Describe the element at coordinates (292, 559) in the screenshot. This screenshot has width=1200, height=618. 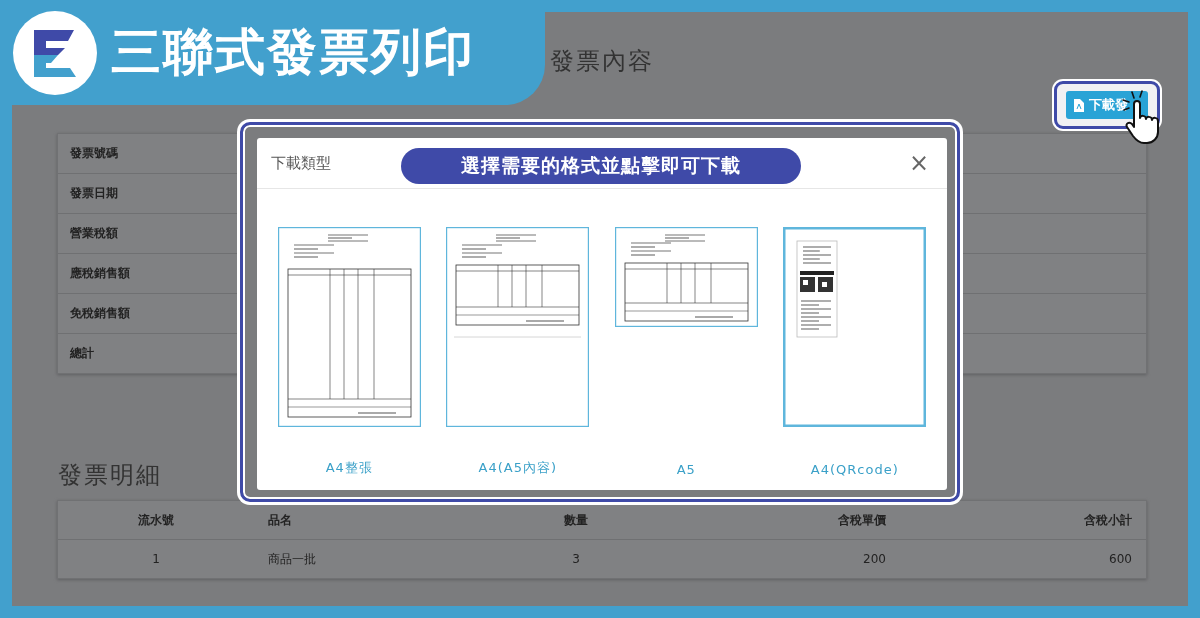
I see `table-cell-text: 商品一批` at that location.